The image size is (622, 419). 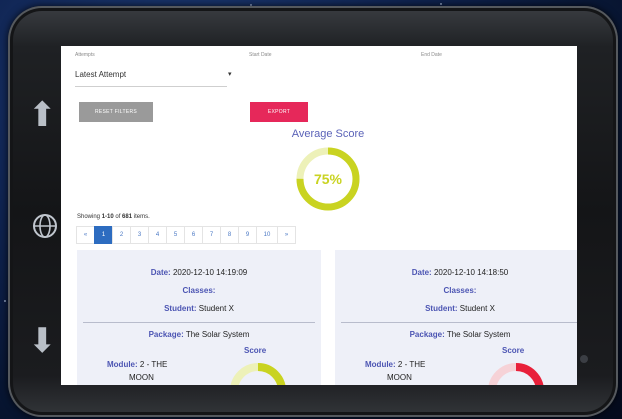 What do you see at coordinates (286, 235) in the screenshot?
I see `page-next-button: »` at bounding box center [286, 235].